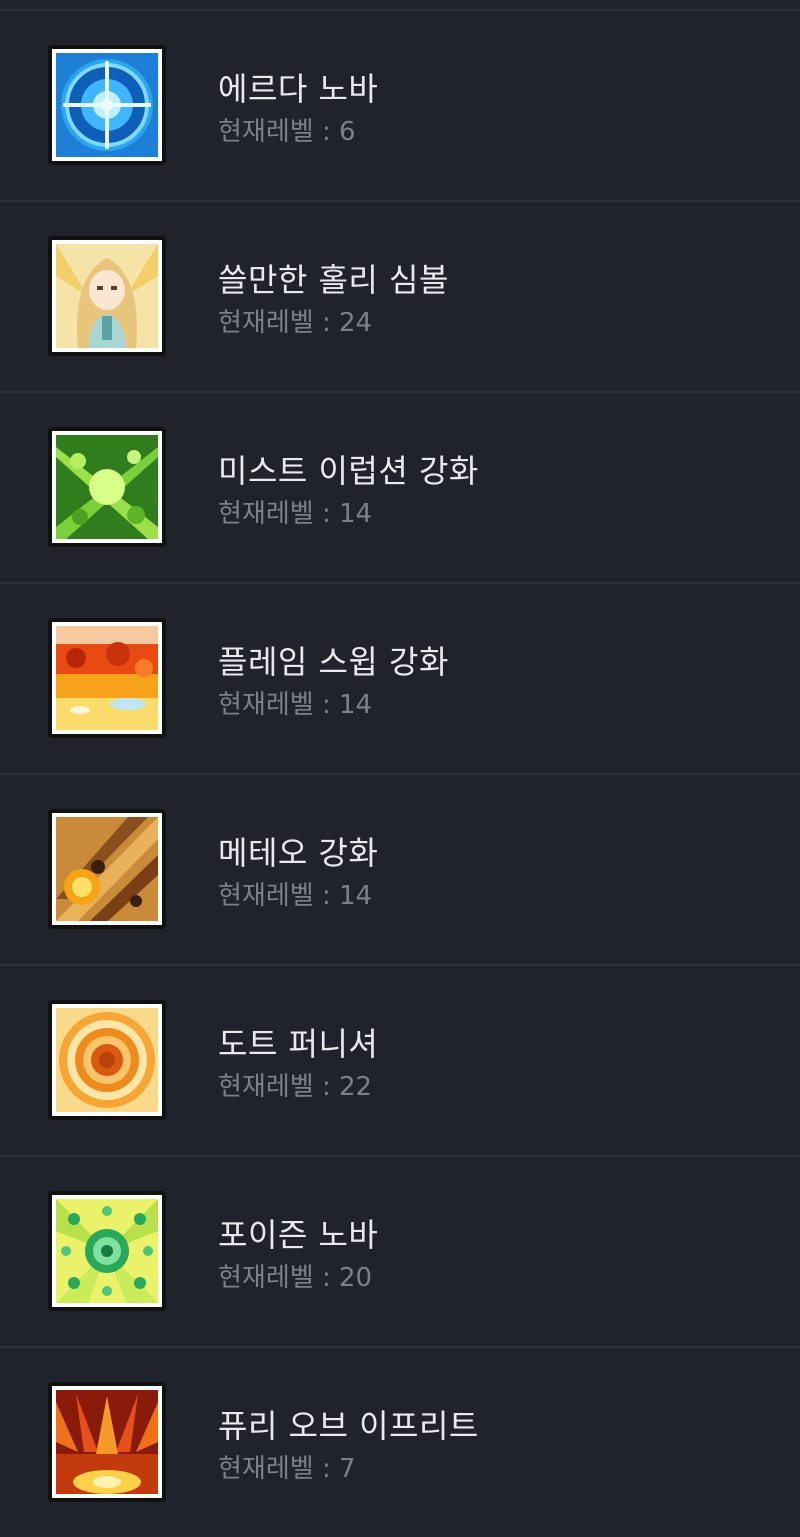 The image size is (800, 1537). Describe the element at coordinates (107, 487) in the screenshot. I see `mist-eruption-icon` at that location.